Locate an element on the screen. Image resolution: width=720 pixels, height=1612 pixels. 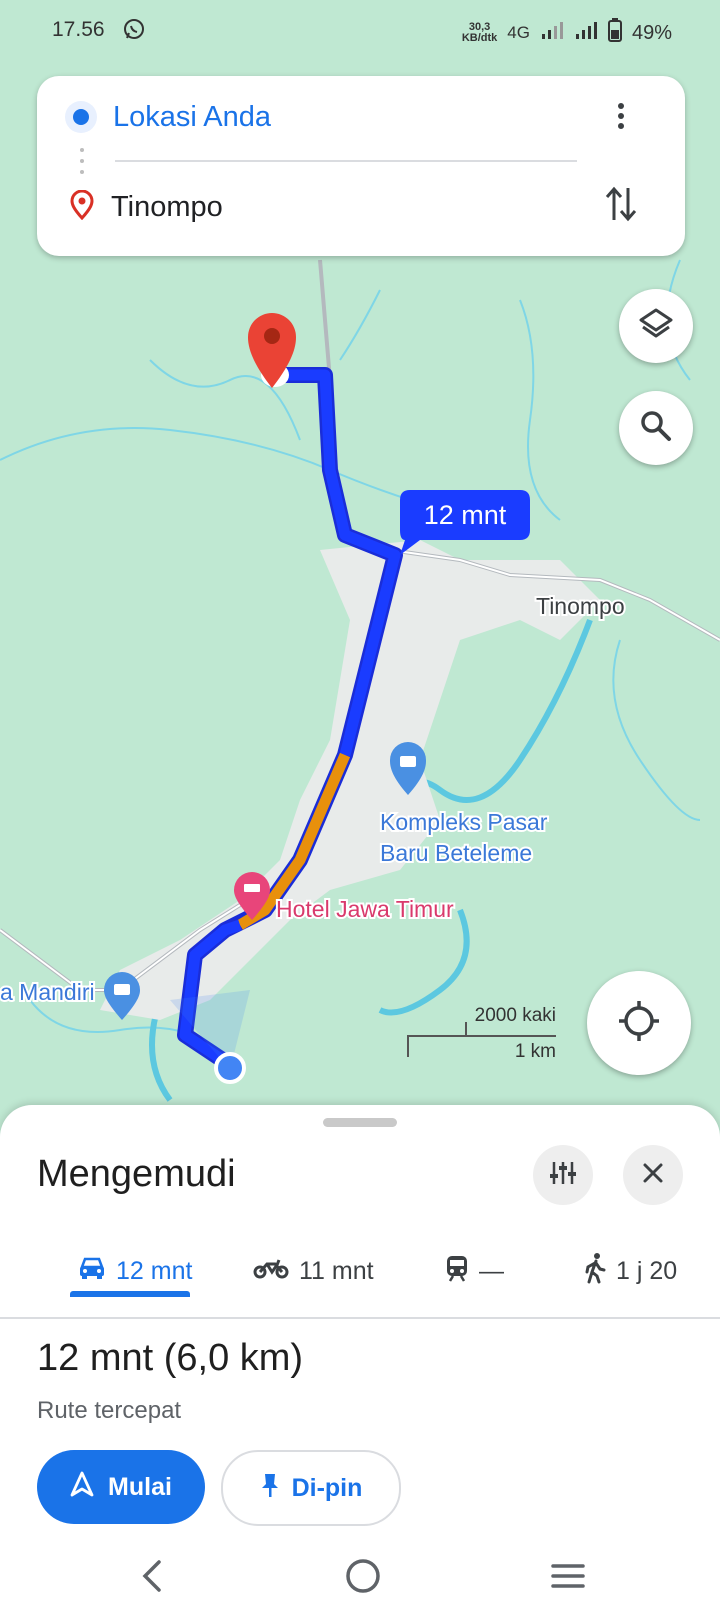
crosshair-icon is located at coordinates (639, 1023).